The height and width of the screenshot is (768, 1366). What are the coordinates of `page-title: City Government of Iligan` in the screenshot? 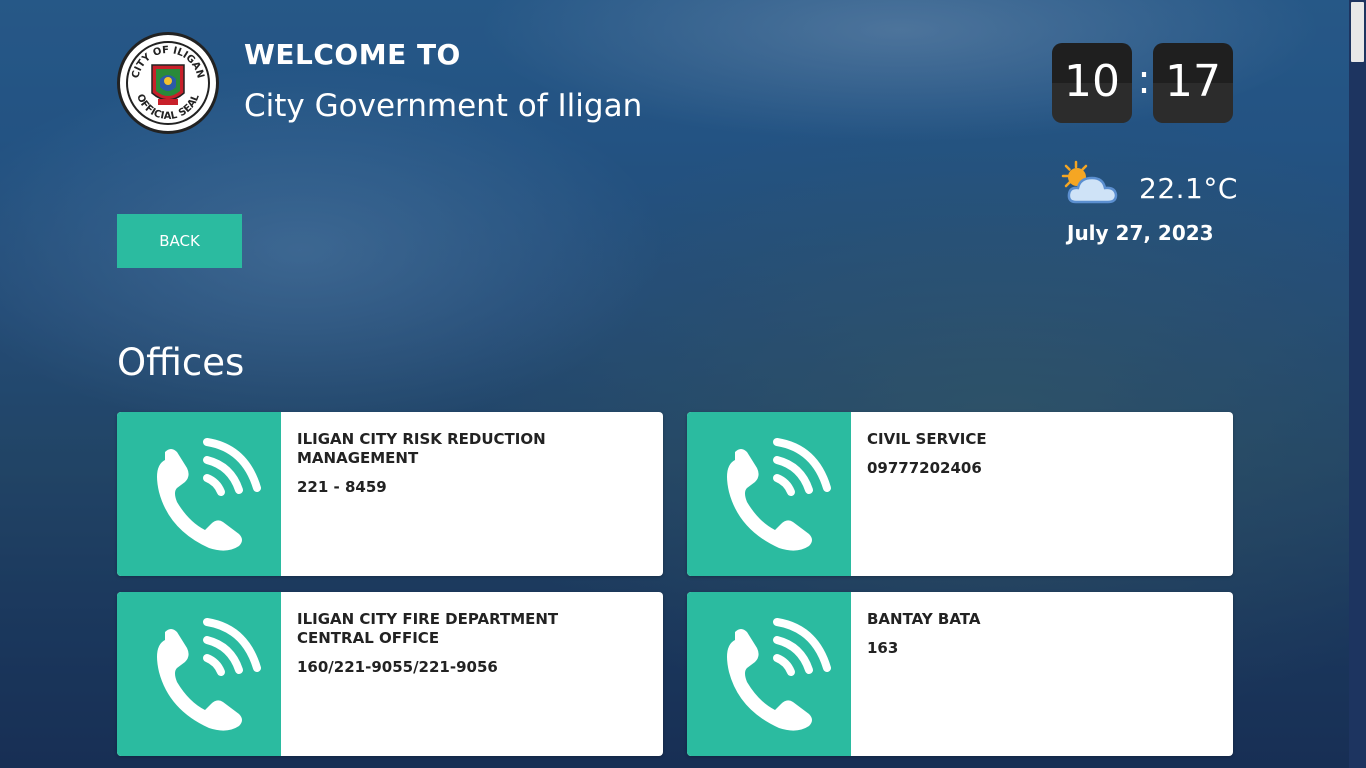 It's located at (443, 106).